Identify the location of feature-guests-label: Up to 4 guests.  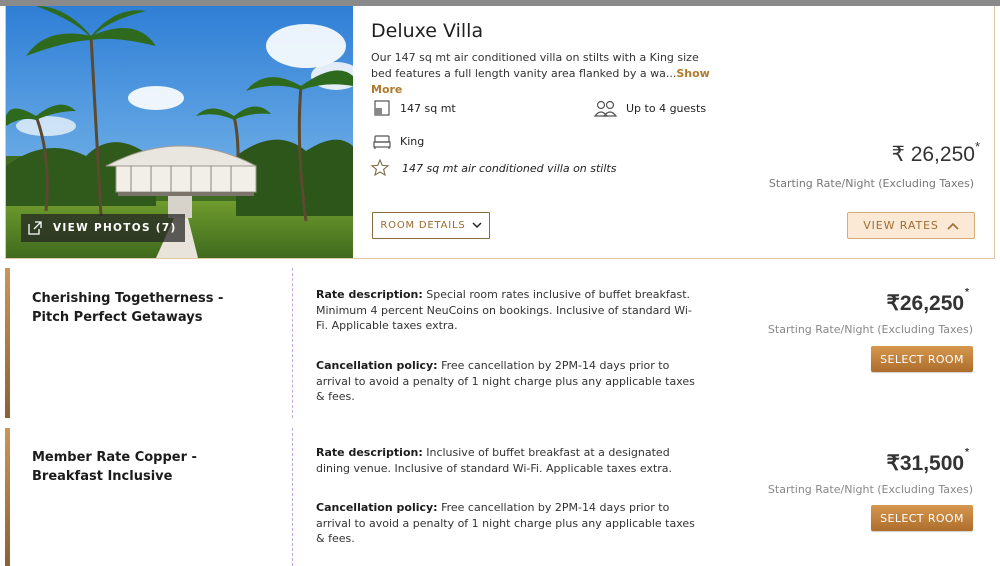
(666, 108).